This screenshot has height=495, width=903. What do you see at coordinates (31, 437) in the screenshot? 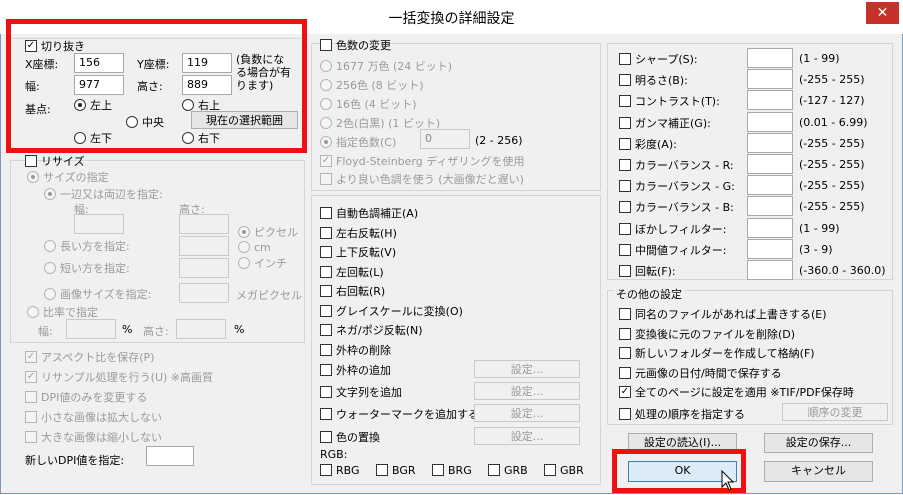
I see `no-shrink-checkbox` at bounding box center [31, 437].